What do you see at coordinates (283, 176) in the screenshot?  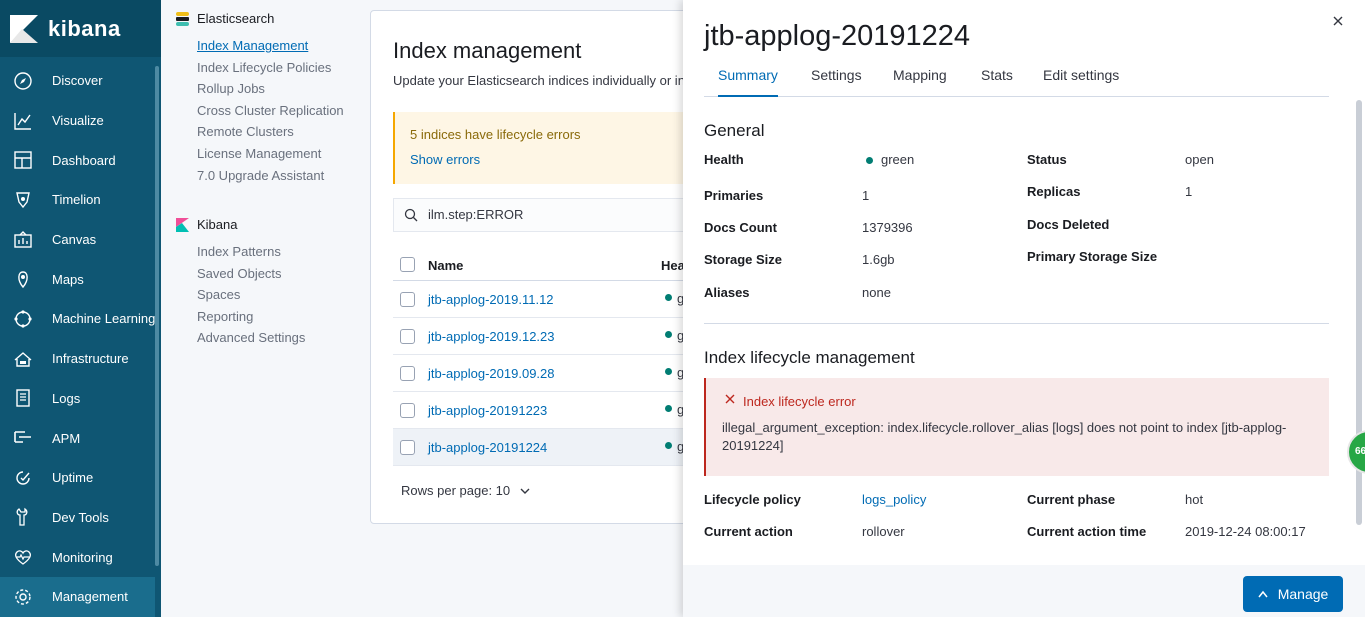 I see `sub-link-upgrade-assistant: 7.0 Upgrade Assistant` at bounding box center [283, 176].